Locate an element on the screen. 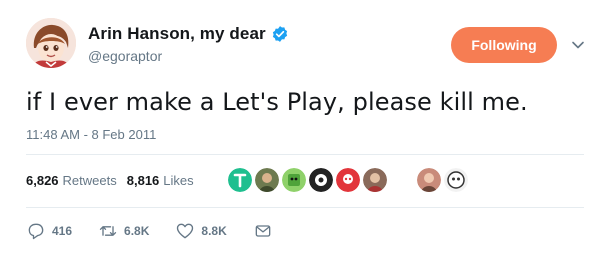 This screenshot has width=610, height=262. likes-stat: 8,816 Likes is located at coordinates (160, 180).